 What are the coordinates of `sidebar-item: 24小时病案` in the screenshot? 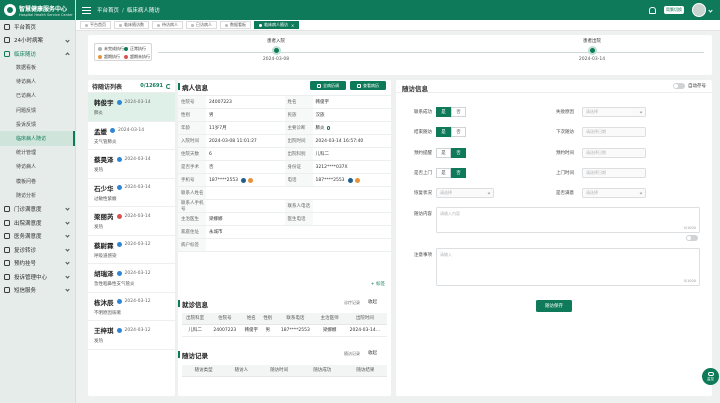 It's located at (37, 41).